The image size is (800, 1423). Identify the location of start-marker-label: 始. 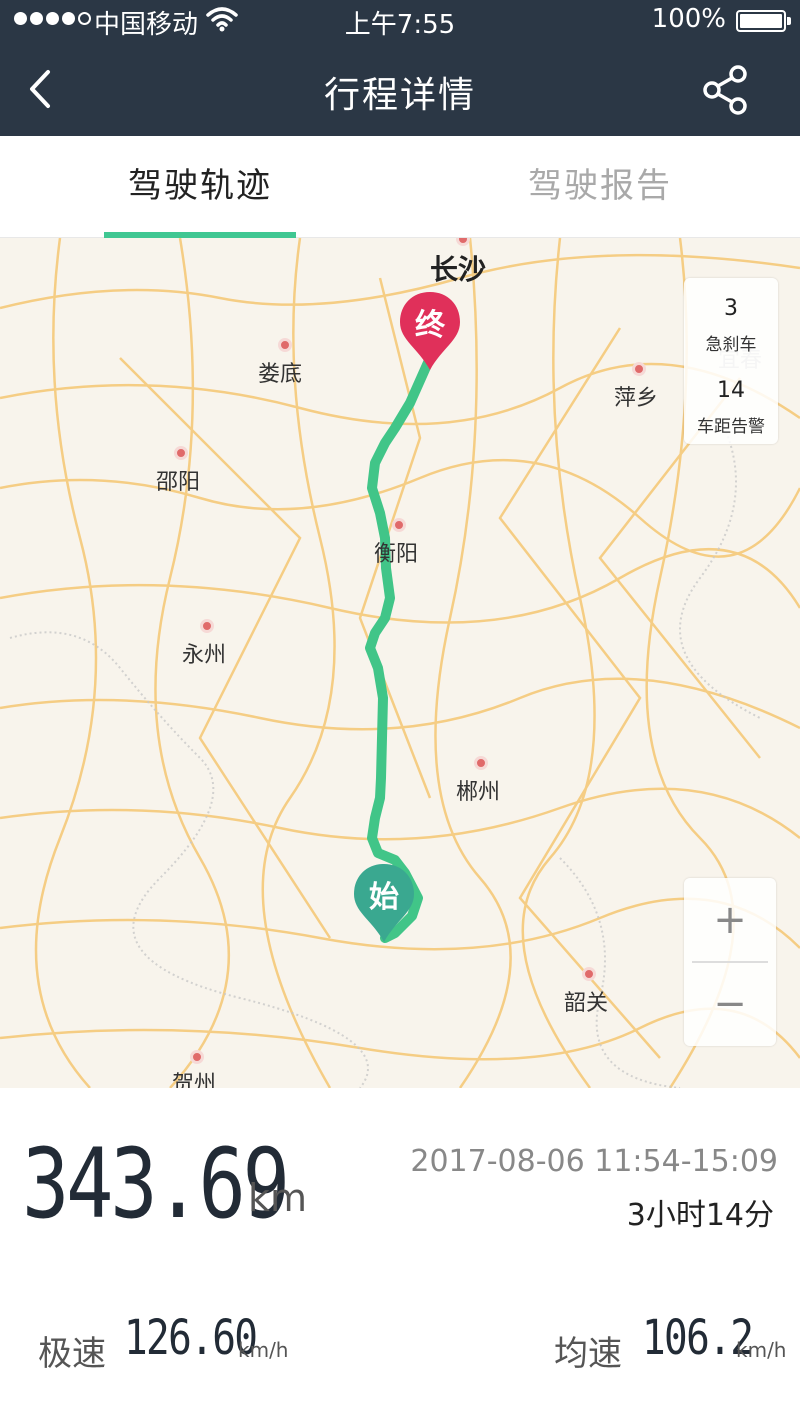
(384, 897).